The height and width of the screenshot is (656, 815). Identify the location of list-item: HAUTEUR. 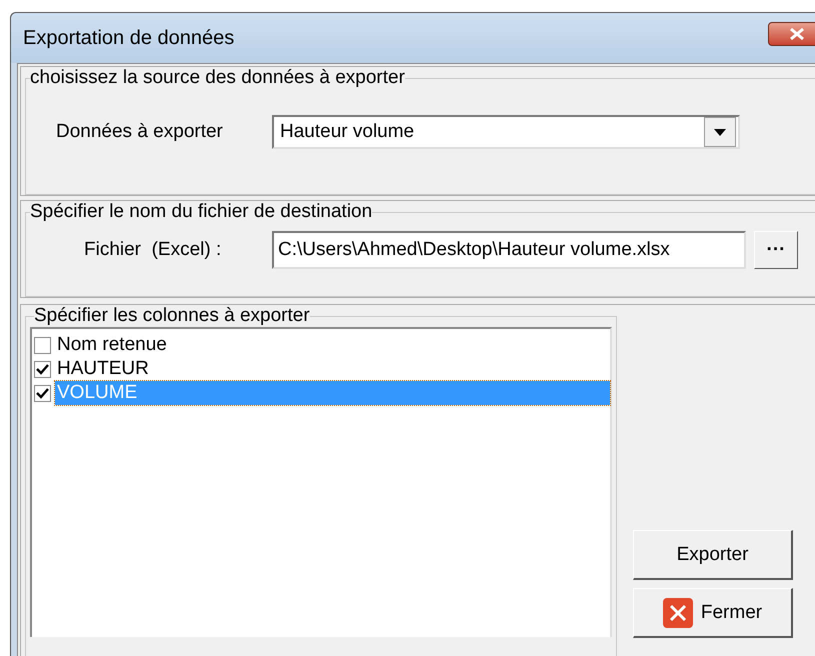
(321, 369).